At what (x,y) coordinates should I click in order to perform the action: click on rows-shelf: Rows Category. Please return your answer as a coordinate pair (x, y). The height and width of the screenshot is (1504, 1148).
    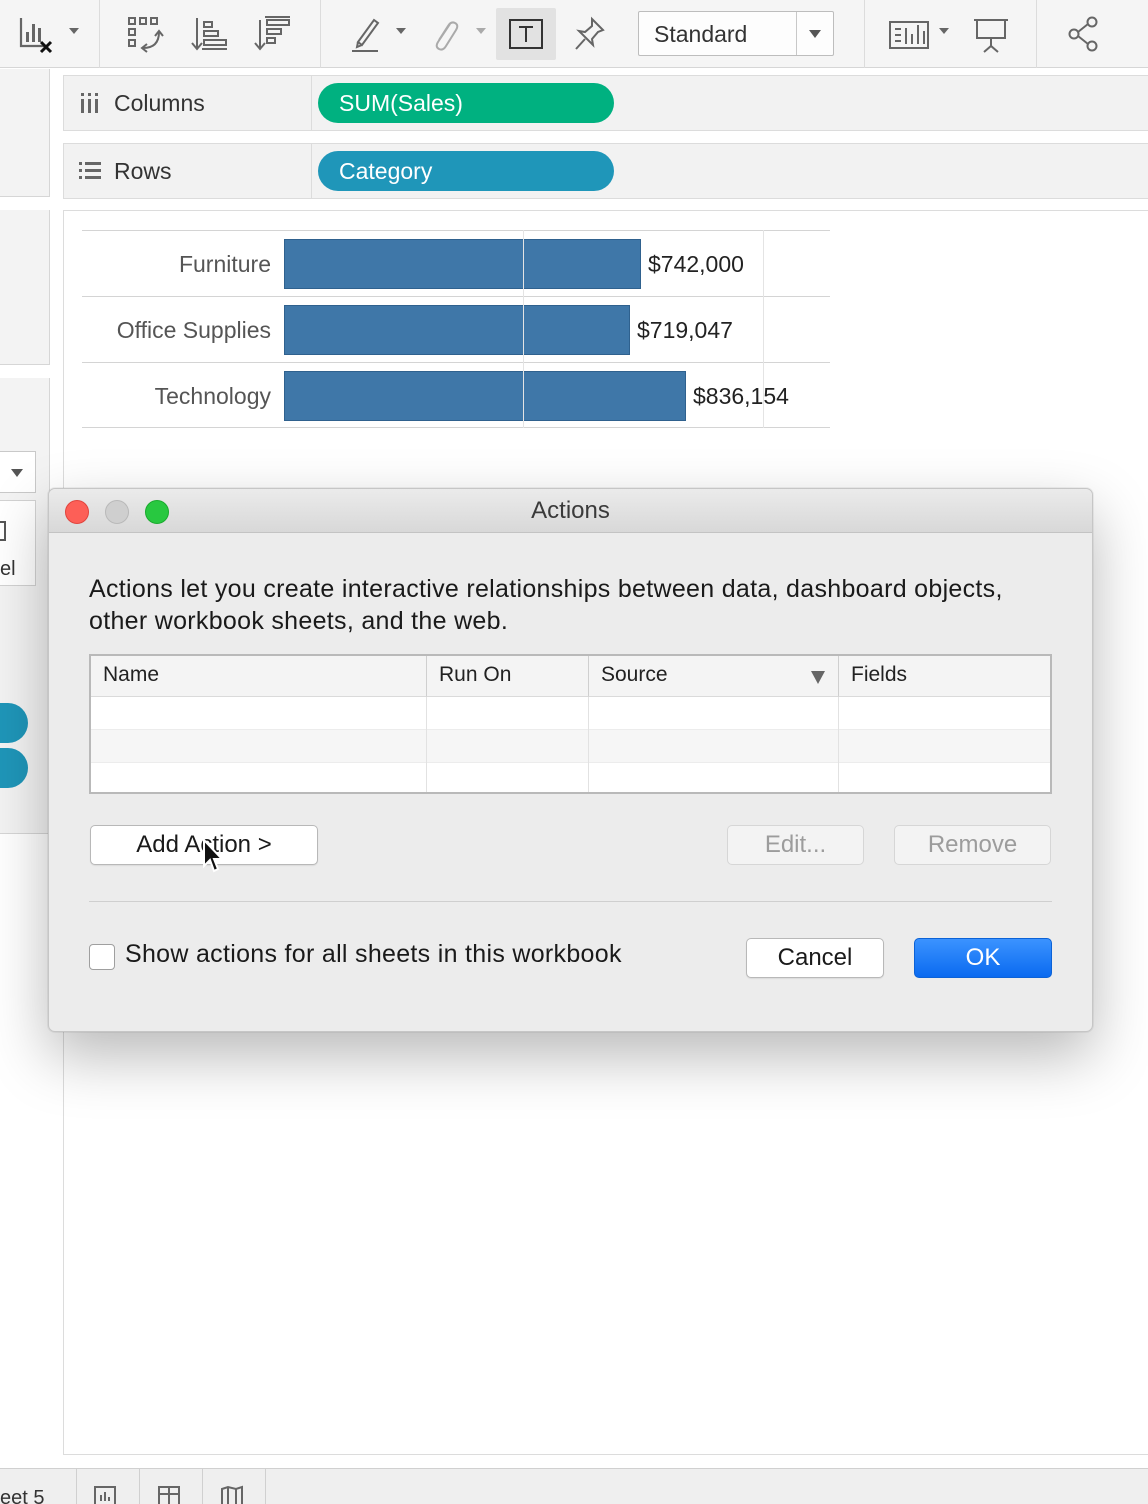
    Looking at the image, I should click on (605, 171).